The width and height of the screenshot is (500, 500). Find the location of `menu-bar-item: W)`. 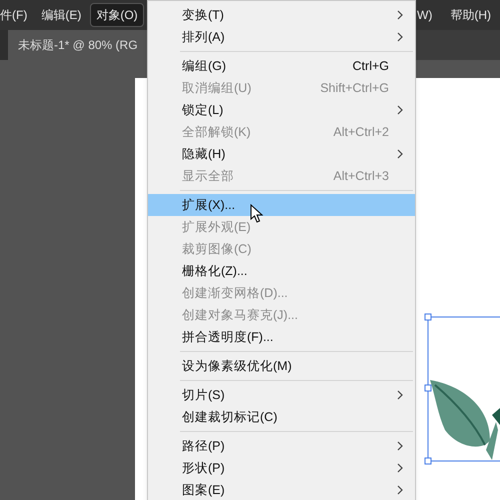

menu-bar-item: W) is located at coordinates (425, 15).